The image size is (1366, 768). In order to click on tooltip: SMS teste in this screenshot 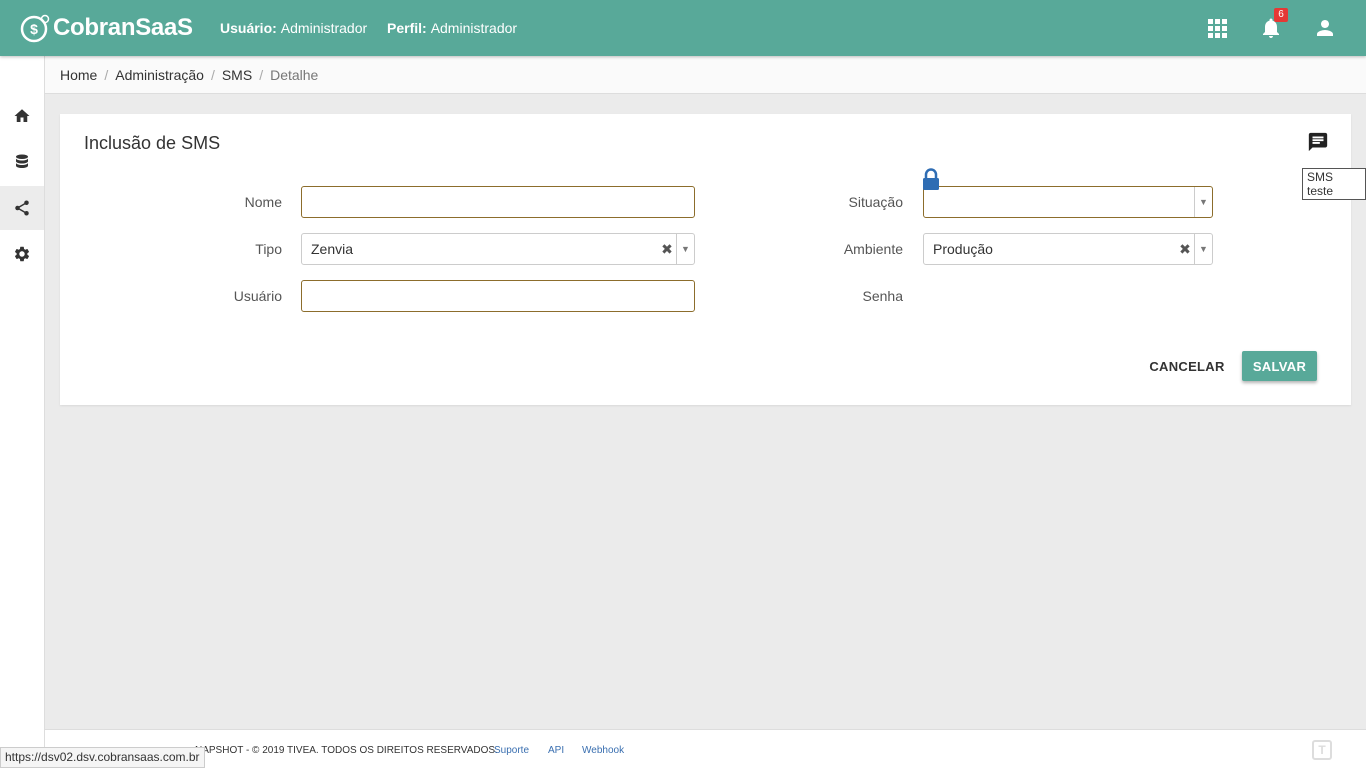, I will do `click(1334, 184)`.